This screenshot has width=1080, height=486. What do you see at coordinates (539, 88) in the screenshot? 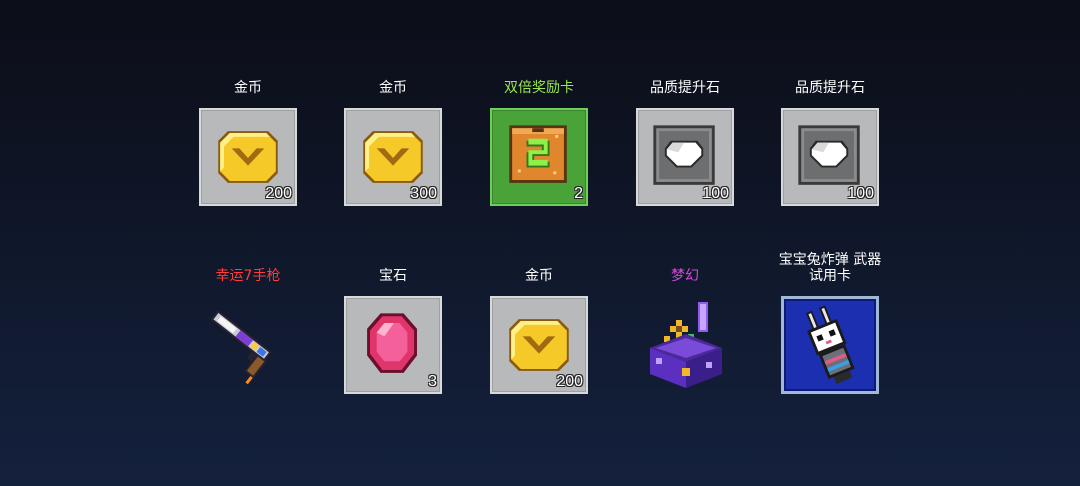
I see `reward-name: 双倍奖励卡` at bounding box center [539, 88].